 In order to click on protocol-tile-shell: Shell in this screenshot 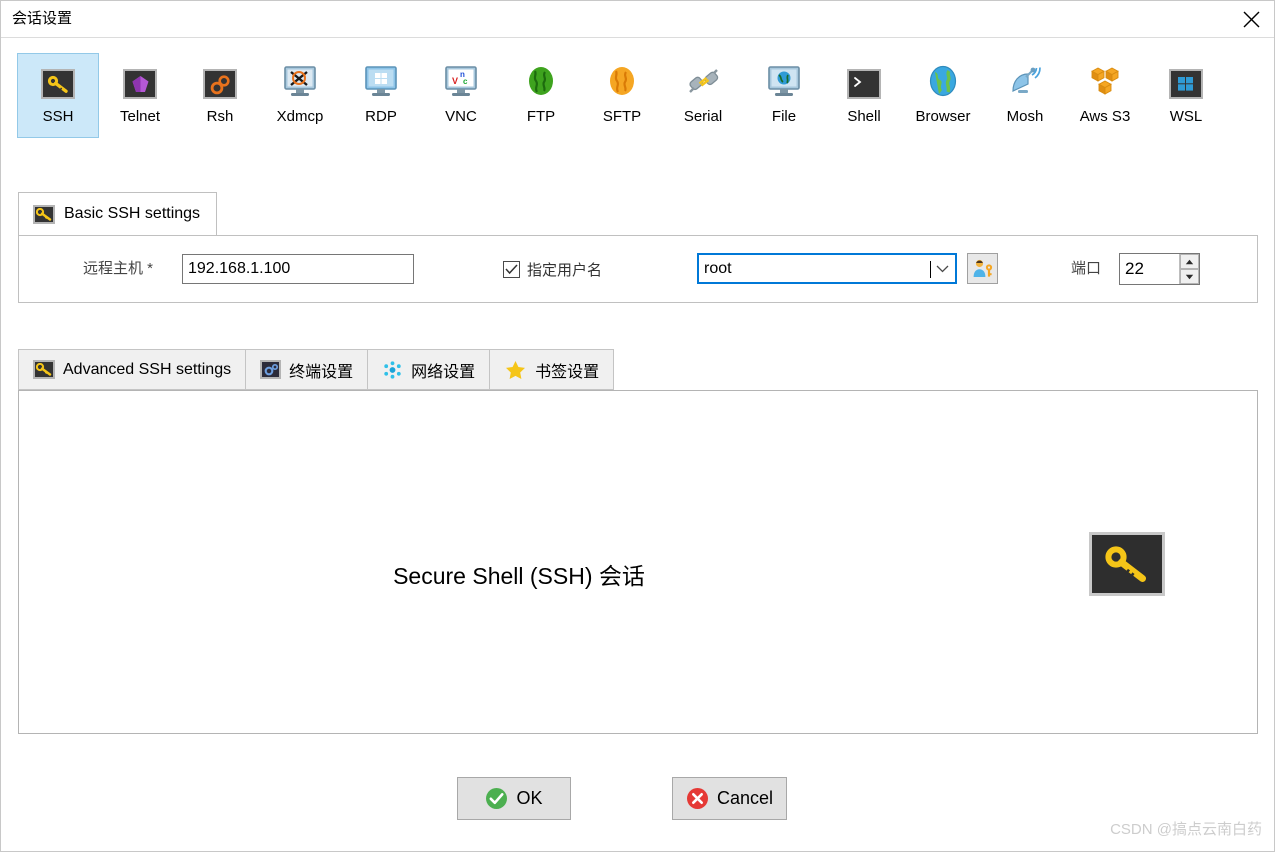, I will do `click(864, 95)`.